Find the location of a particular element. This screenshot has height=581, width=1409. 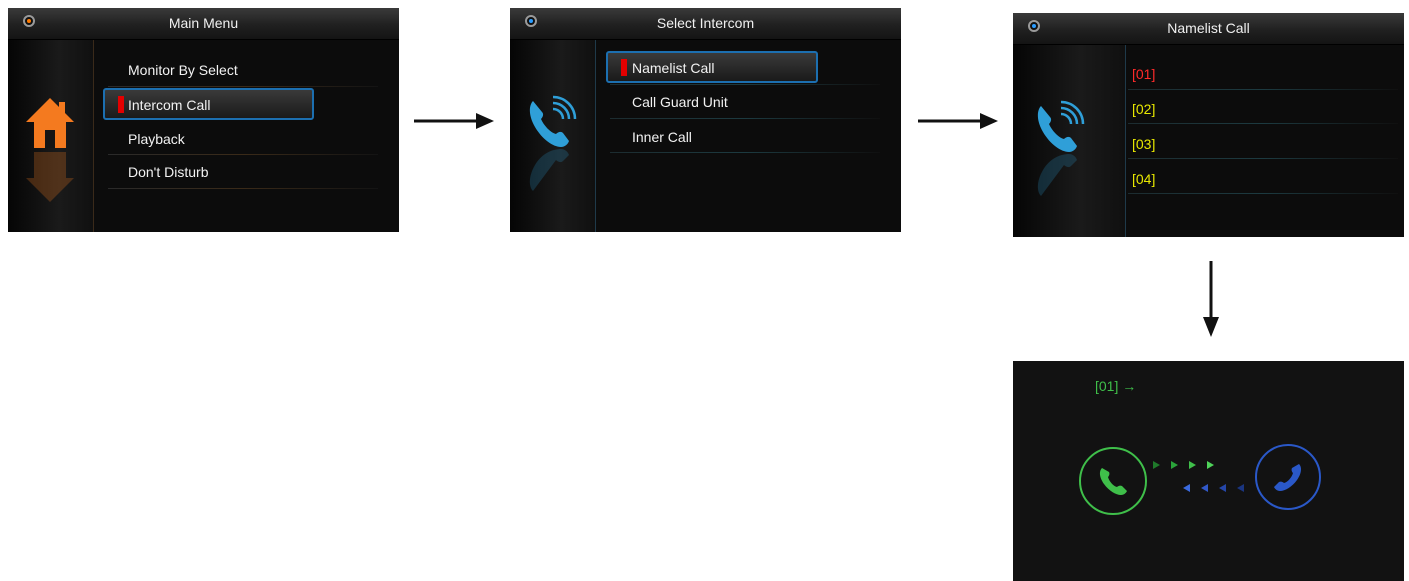

menu-item-namelist-call: Namelist Call is located at coordinates (712, 67).